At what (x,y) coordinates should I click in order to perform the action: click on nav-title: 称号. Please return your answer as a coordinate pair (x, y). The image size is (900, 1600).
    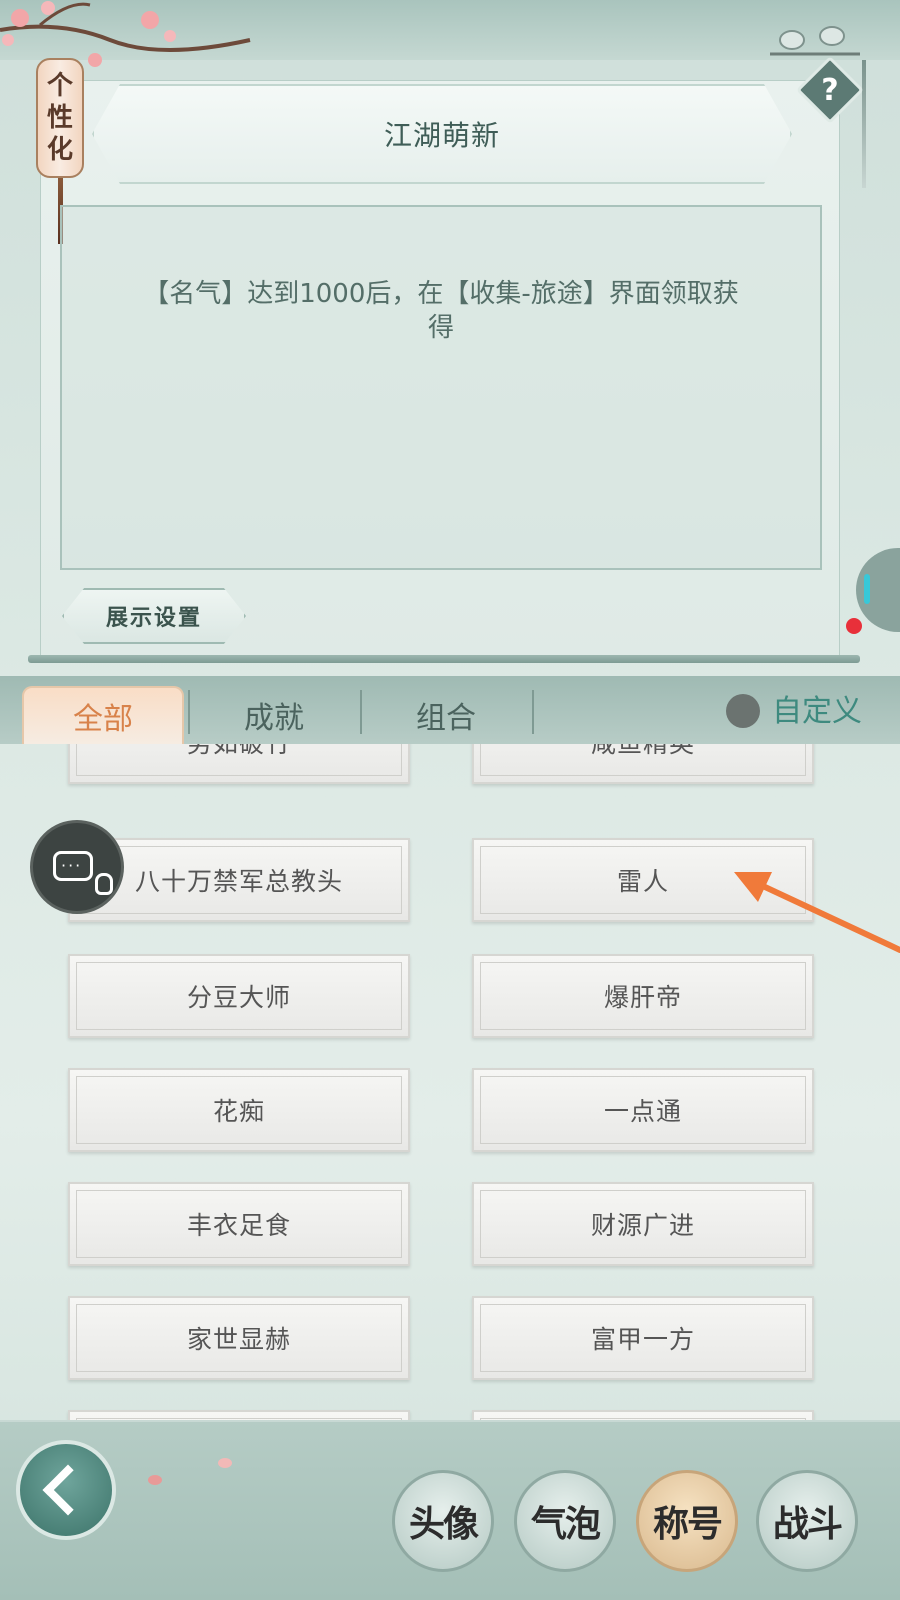
    Looking at the image, I should click on (687, 1521).